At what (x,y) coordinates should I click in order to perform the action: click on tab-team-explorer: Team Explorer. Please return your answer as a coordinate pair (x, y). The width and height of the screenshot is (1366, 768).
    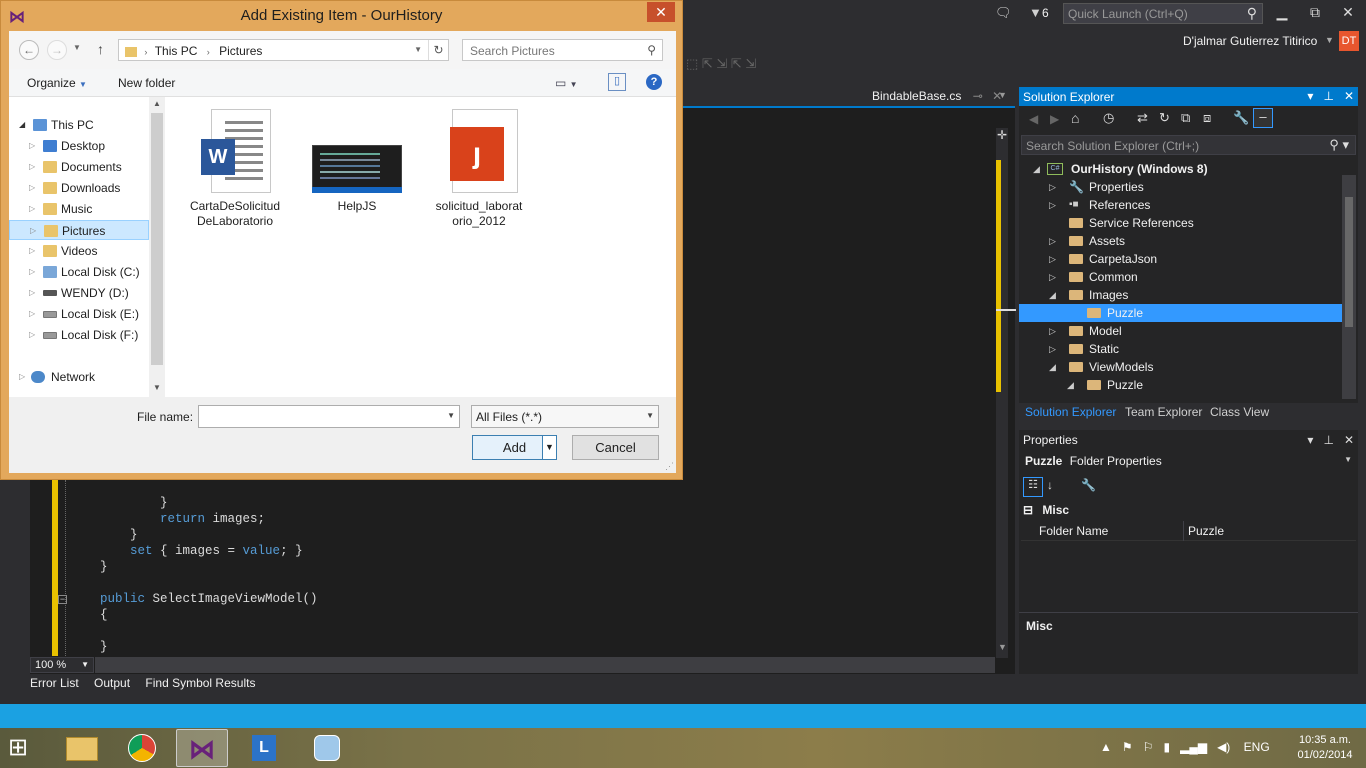
    Looking at the image, I should click on (1163, 412).